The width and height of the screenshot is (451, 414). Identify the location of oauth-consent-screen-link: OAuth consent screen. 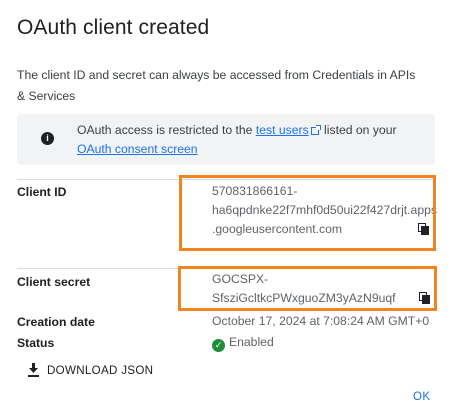
(137, 149).